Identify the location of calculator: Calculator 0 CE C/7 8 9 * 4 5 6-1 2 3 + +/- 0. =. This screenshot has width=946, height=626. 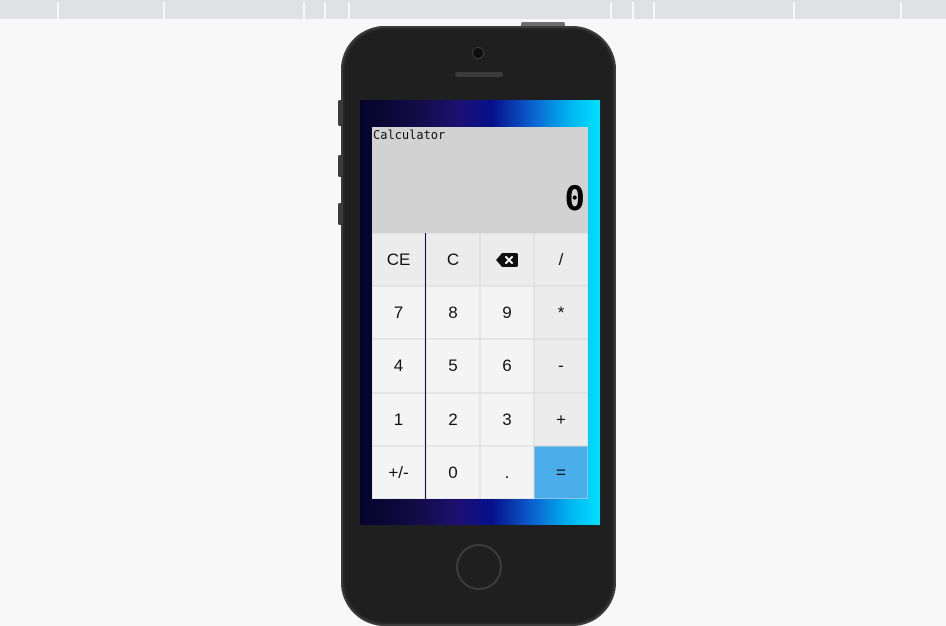
(480, 313).